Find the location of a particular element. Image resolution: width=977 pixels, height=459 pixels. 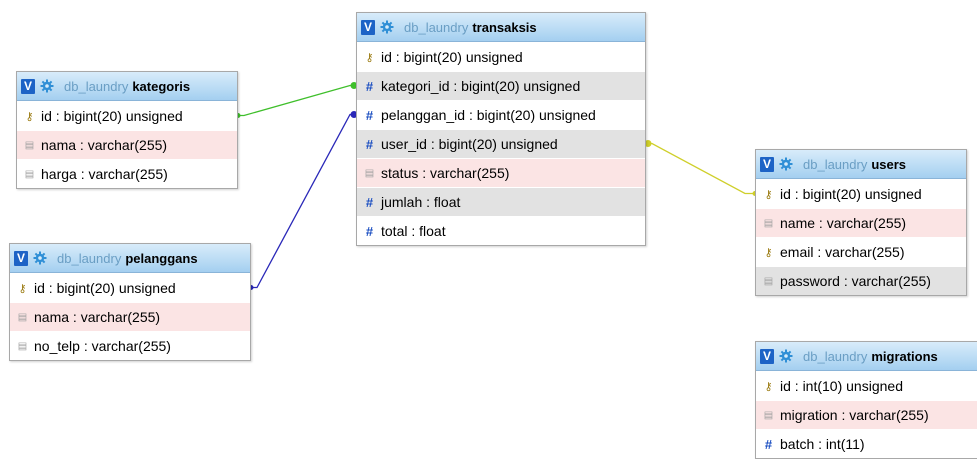

table-header: Vdb_laundry migrations is located at coordinates (866, 356).